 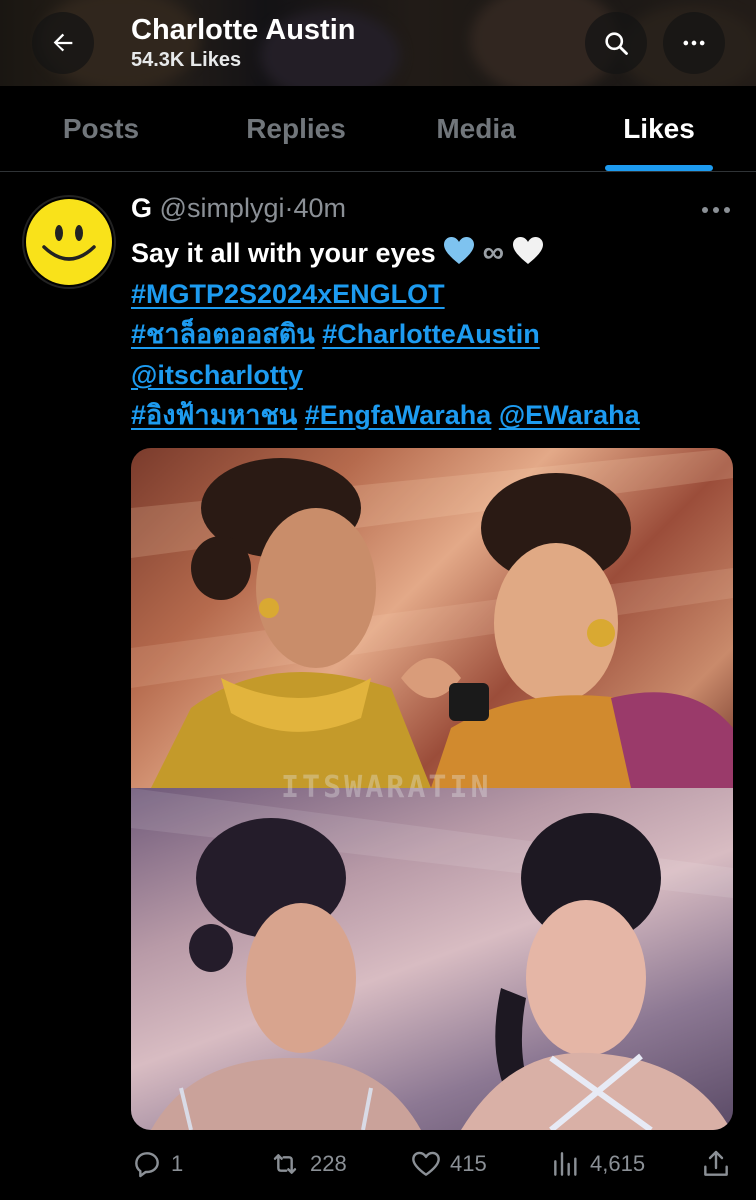 I want to click on mention-link: @itscharlotty, so click(x=217, y=375).